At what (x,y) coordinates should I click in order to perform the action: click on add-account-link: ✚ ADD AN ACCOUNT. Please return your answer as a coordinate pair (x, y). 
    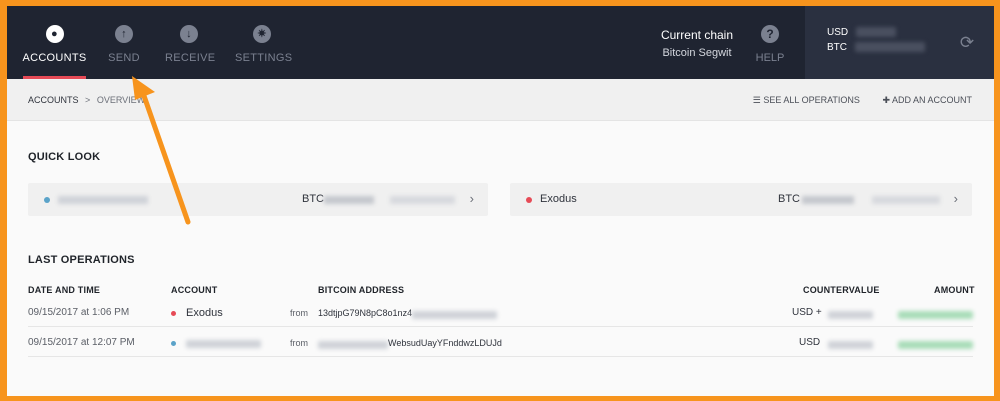
    Looking at the image, I should click on (927, 100).